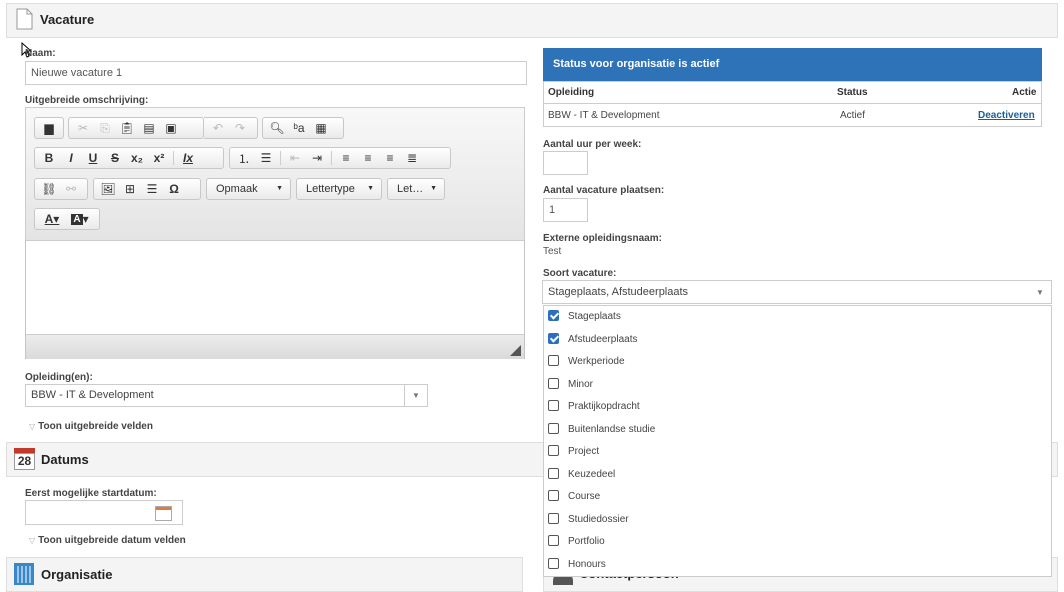 This screenshot has height=592, width=1064. What do you see at coordinates (152, 189) in the screenshot?
I see `horizontal-rule-icon: ☰` at bounding box center [152, 189].